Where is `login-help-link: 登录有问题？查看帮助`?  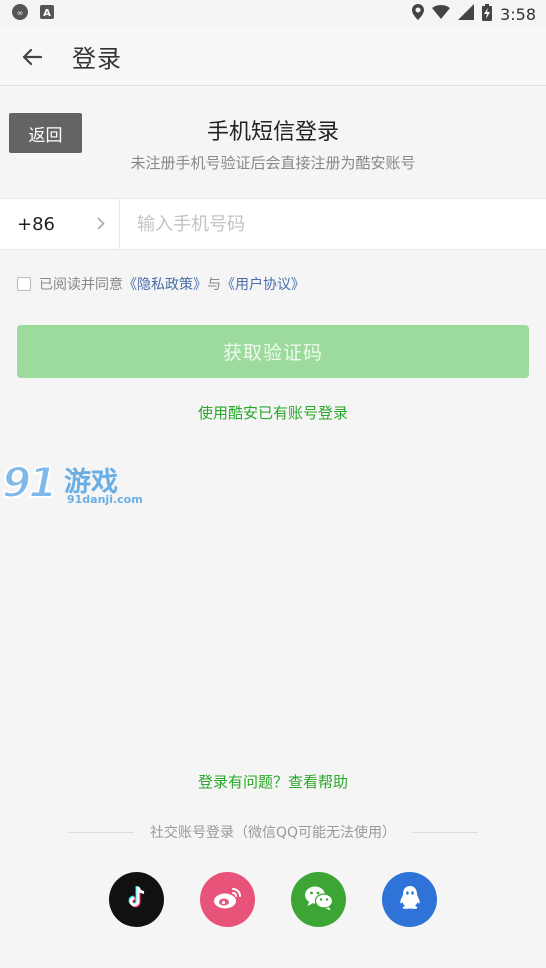
login-help-link: 登录有问题？查看帮助 is located at coordinates (273, 782).